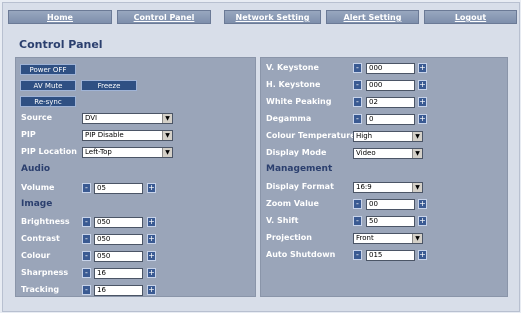 Image resolution: width=521 pixels, height=313 pixels. Describe the element at coordinates (364, 136) in the screenshot. I see `colour-temperature-value: High` at that location.